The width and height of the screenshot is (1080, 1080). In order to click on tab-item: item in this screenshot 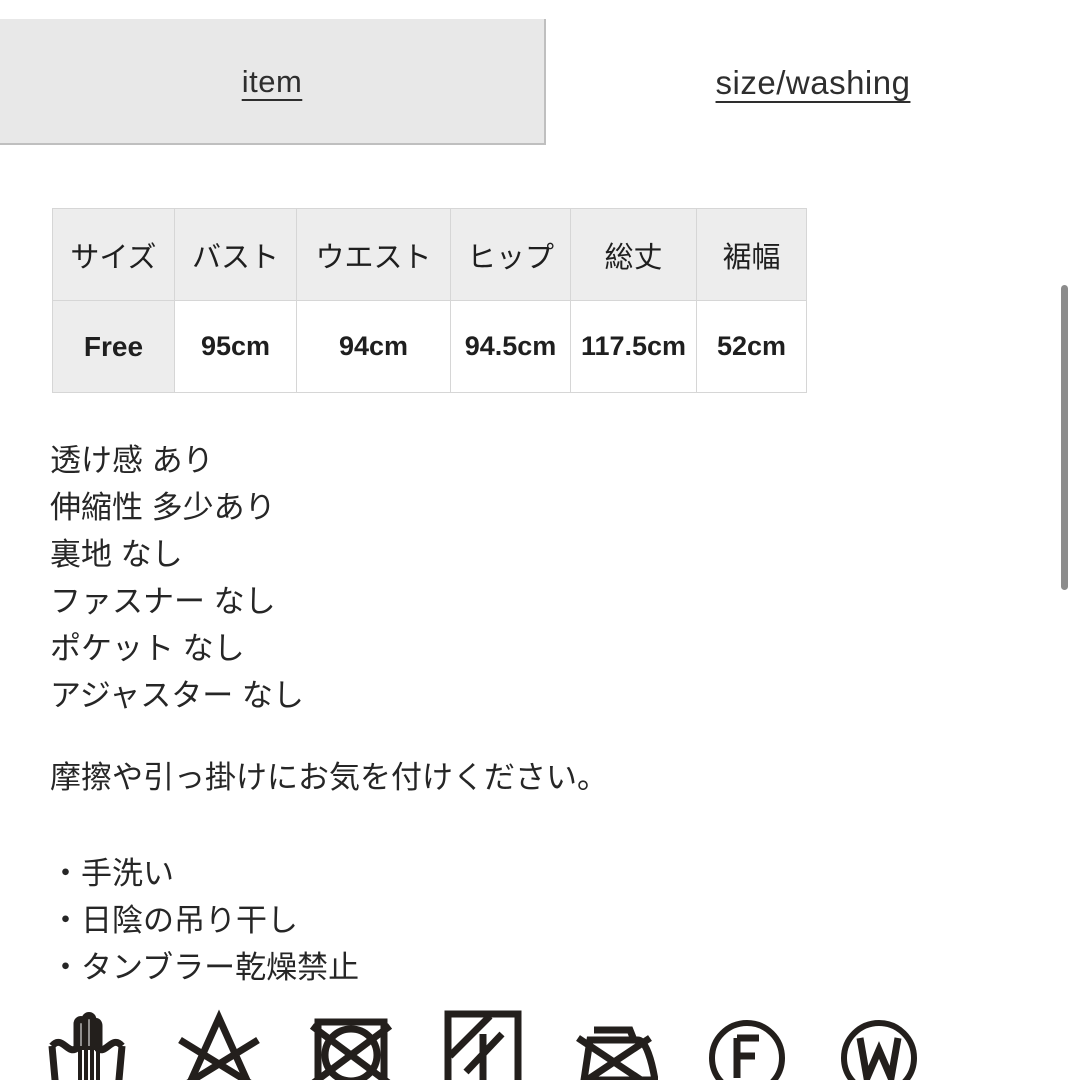, I will do `click(273, 82)`.